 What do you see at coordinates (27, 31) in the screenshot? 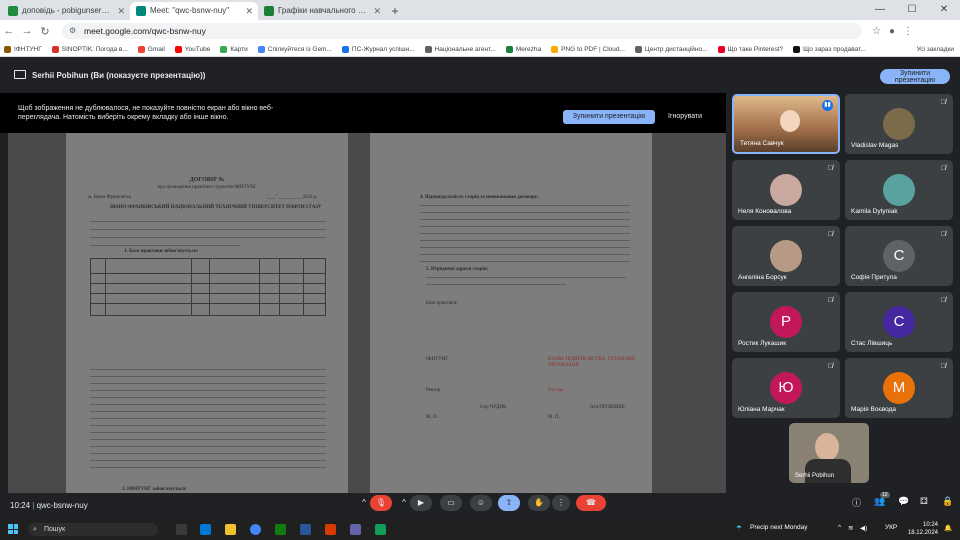
I see `forward-icon: →` at bounding box center [27, 31].